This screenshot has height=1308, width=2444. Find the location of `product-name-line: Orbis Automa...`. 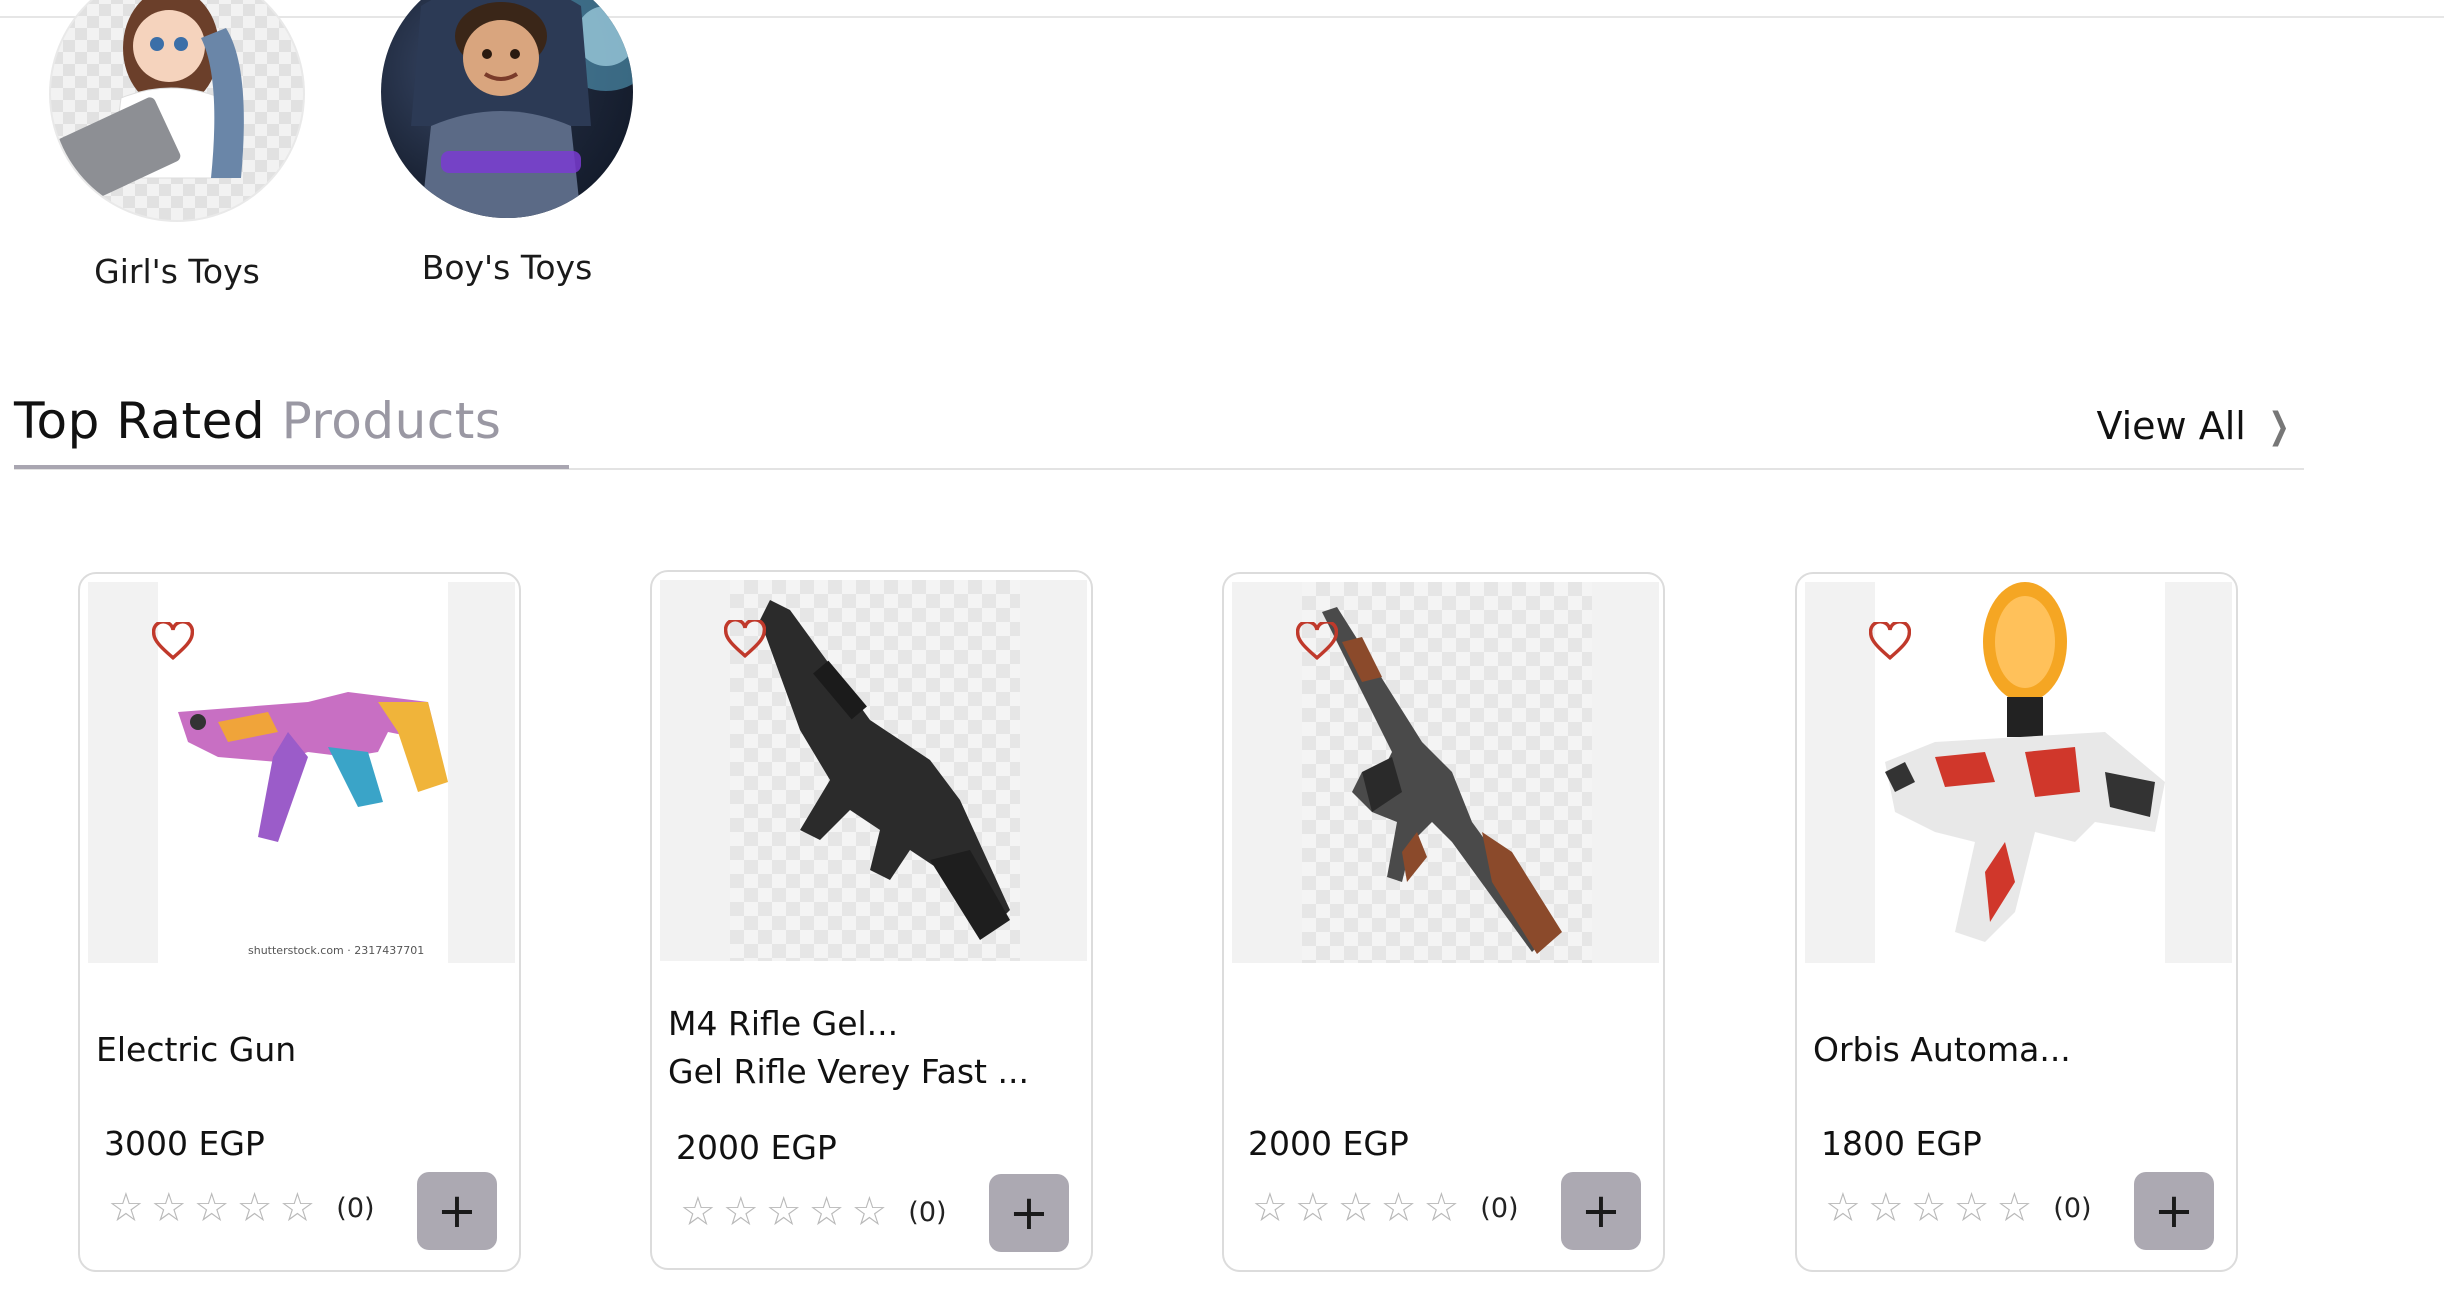

product-name-line: Orbis Automa... is located at coordinates (2023, 1050).